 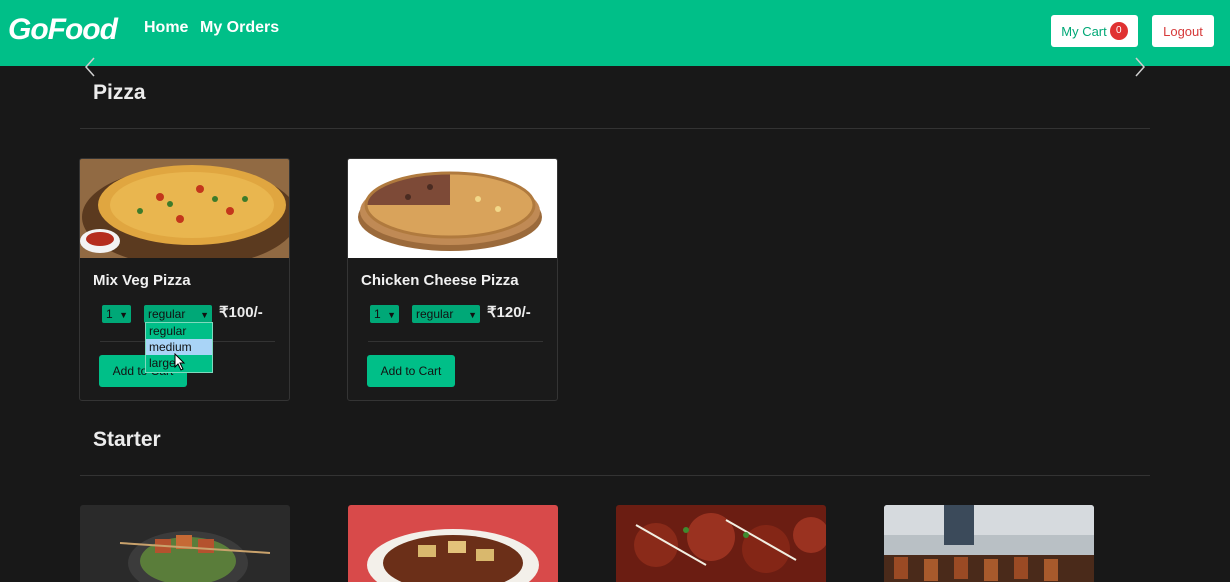 What do you see at coordinates (1084, 31) in the screenshot?
I see `my-cart-label: My Cart` at bounding box center [1084, 31].